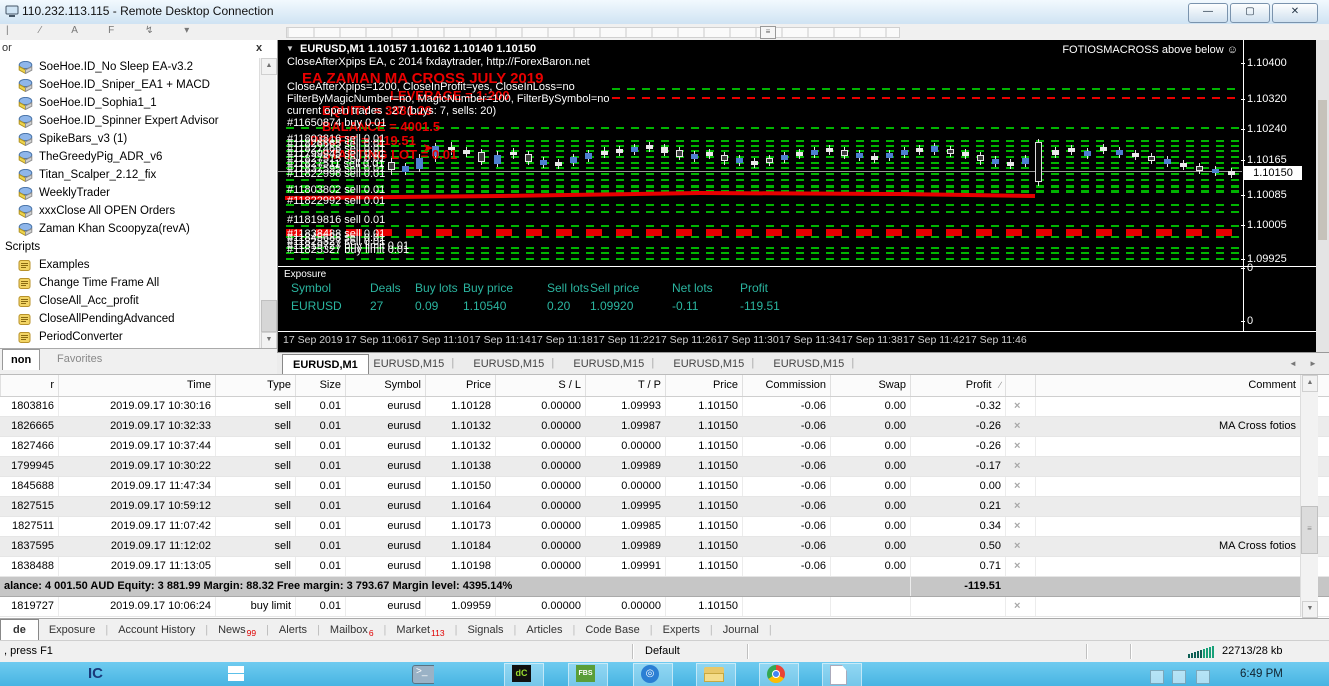 This screenshot has width=1329, height=686. What do you see at coordinates (540, 385) in the screenshot?
I see `trade-header-cell: S / L` at bounding box center [540, 385].